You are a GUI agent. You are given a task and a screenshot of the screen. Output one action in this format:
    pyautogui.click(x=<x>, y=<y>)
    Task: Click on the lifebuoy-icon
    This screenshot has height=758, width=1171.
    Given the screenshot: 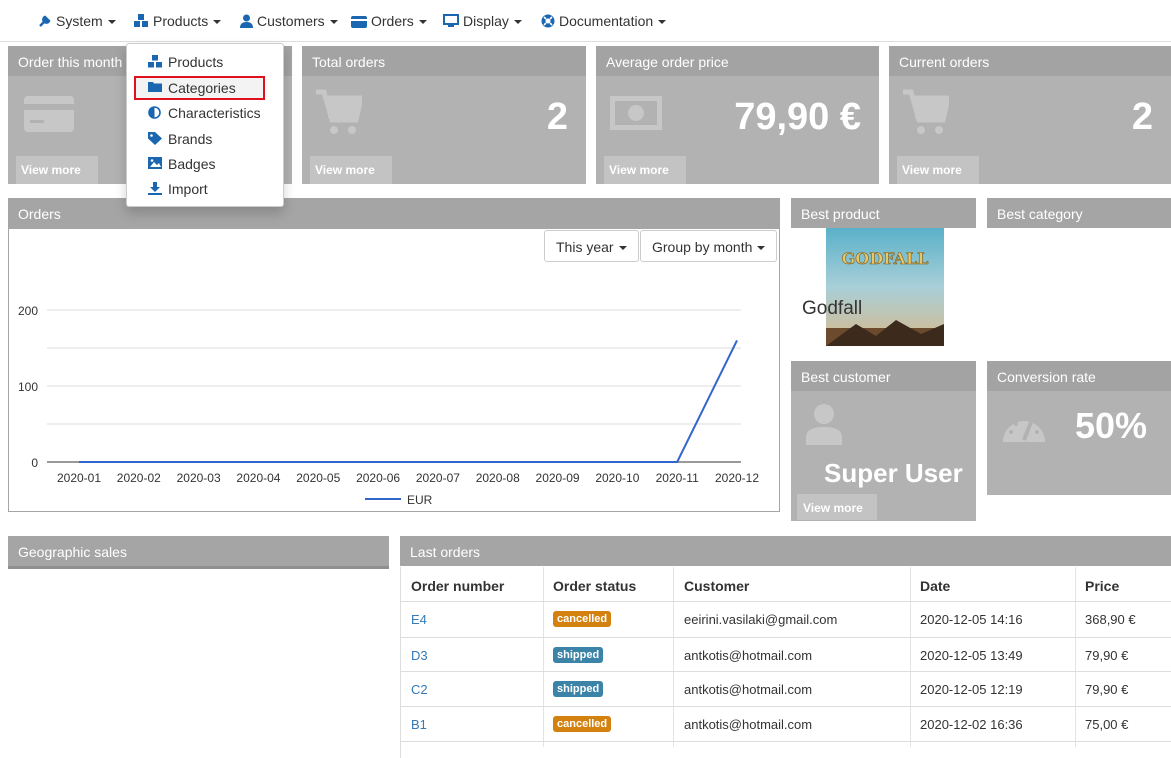 What is the action you would take?
    pyautogui.click(x=548, y=21)
    